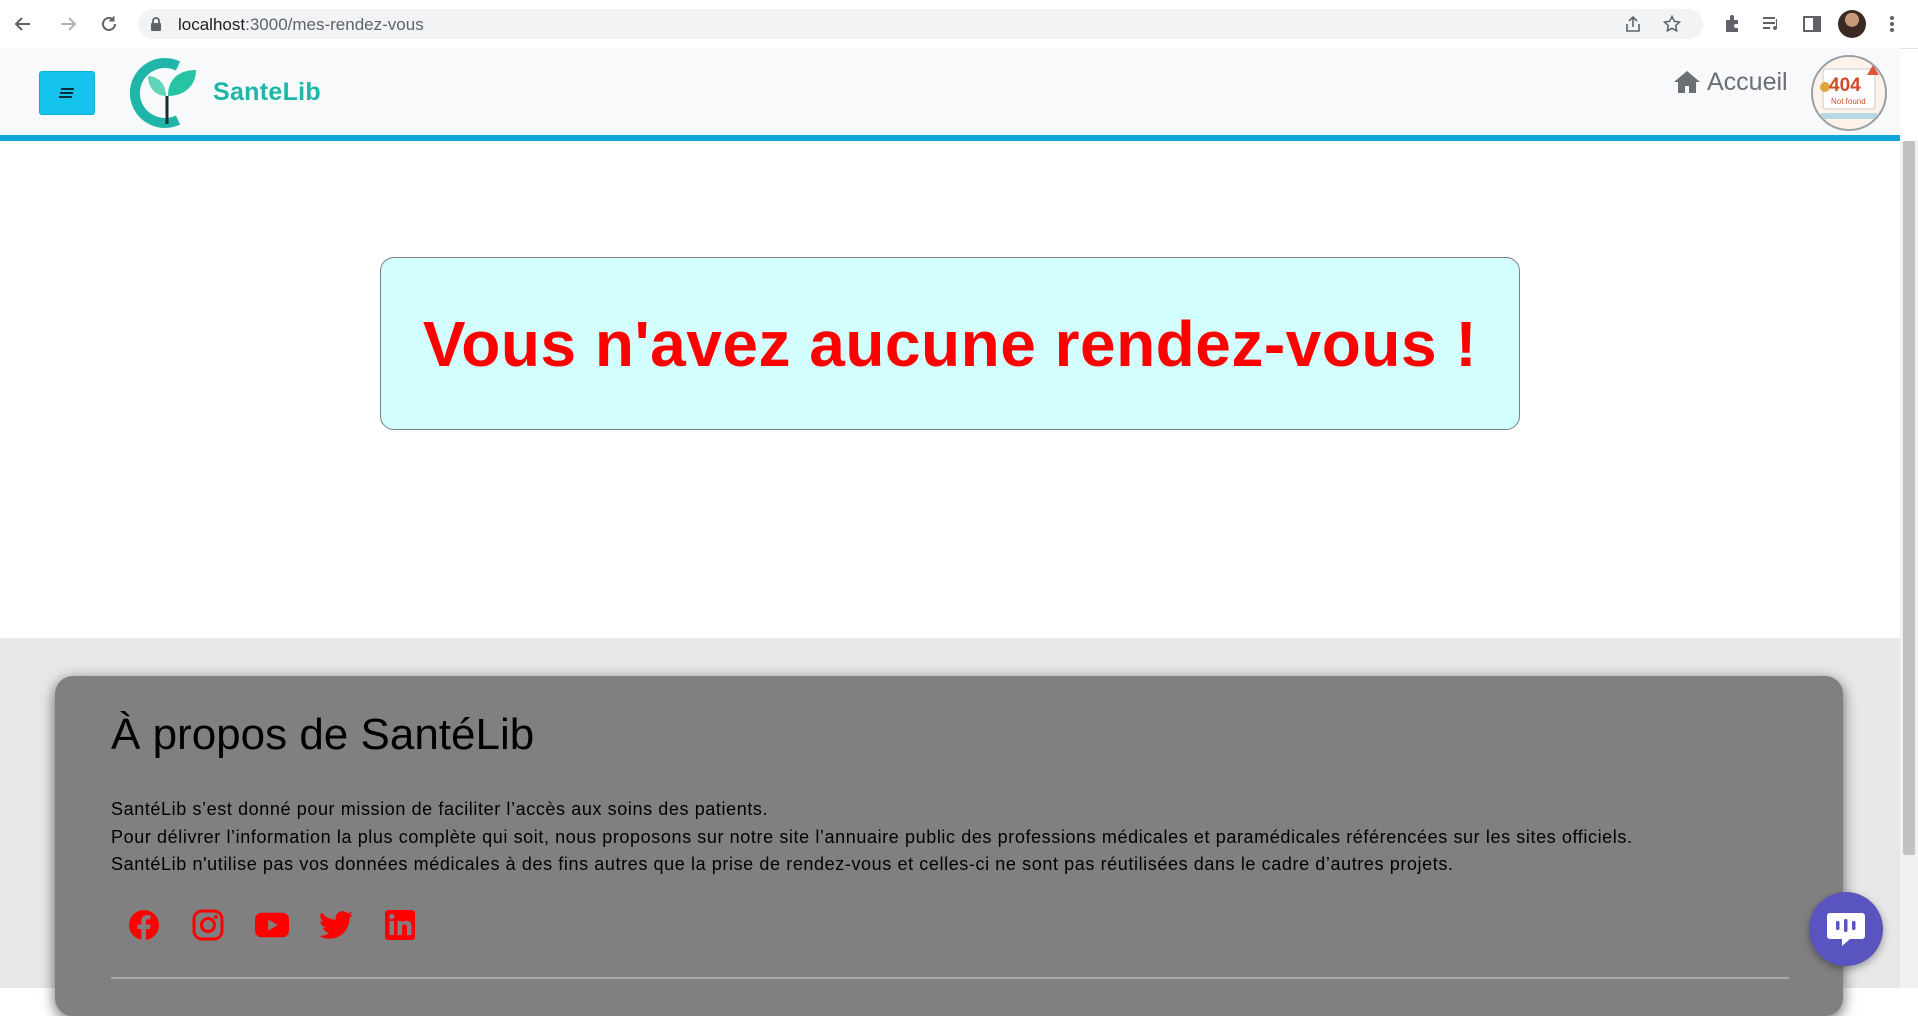  I want to click on facebook-icon, so click(144, 925).